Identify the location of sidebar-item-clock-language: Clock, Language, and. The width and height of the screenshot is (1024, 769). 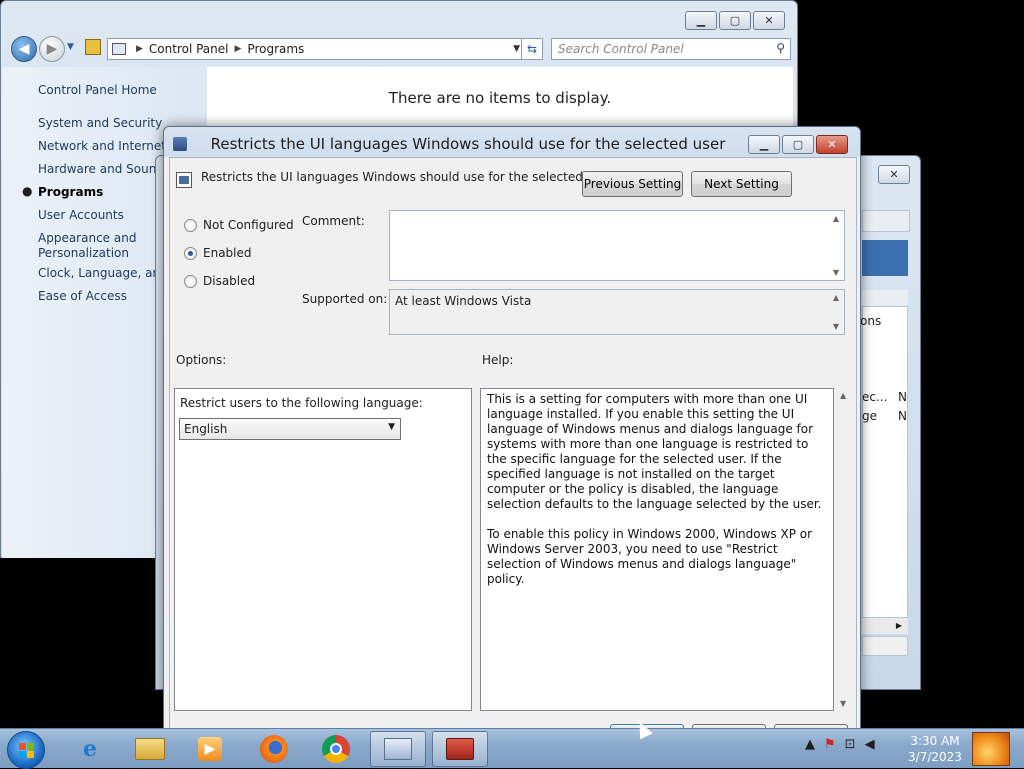
(103, 273).